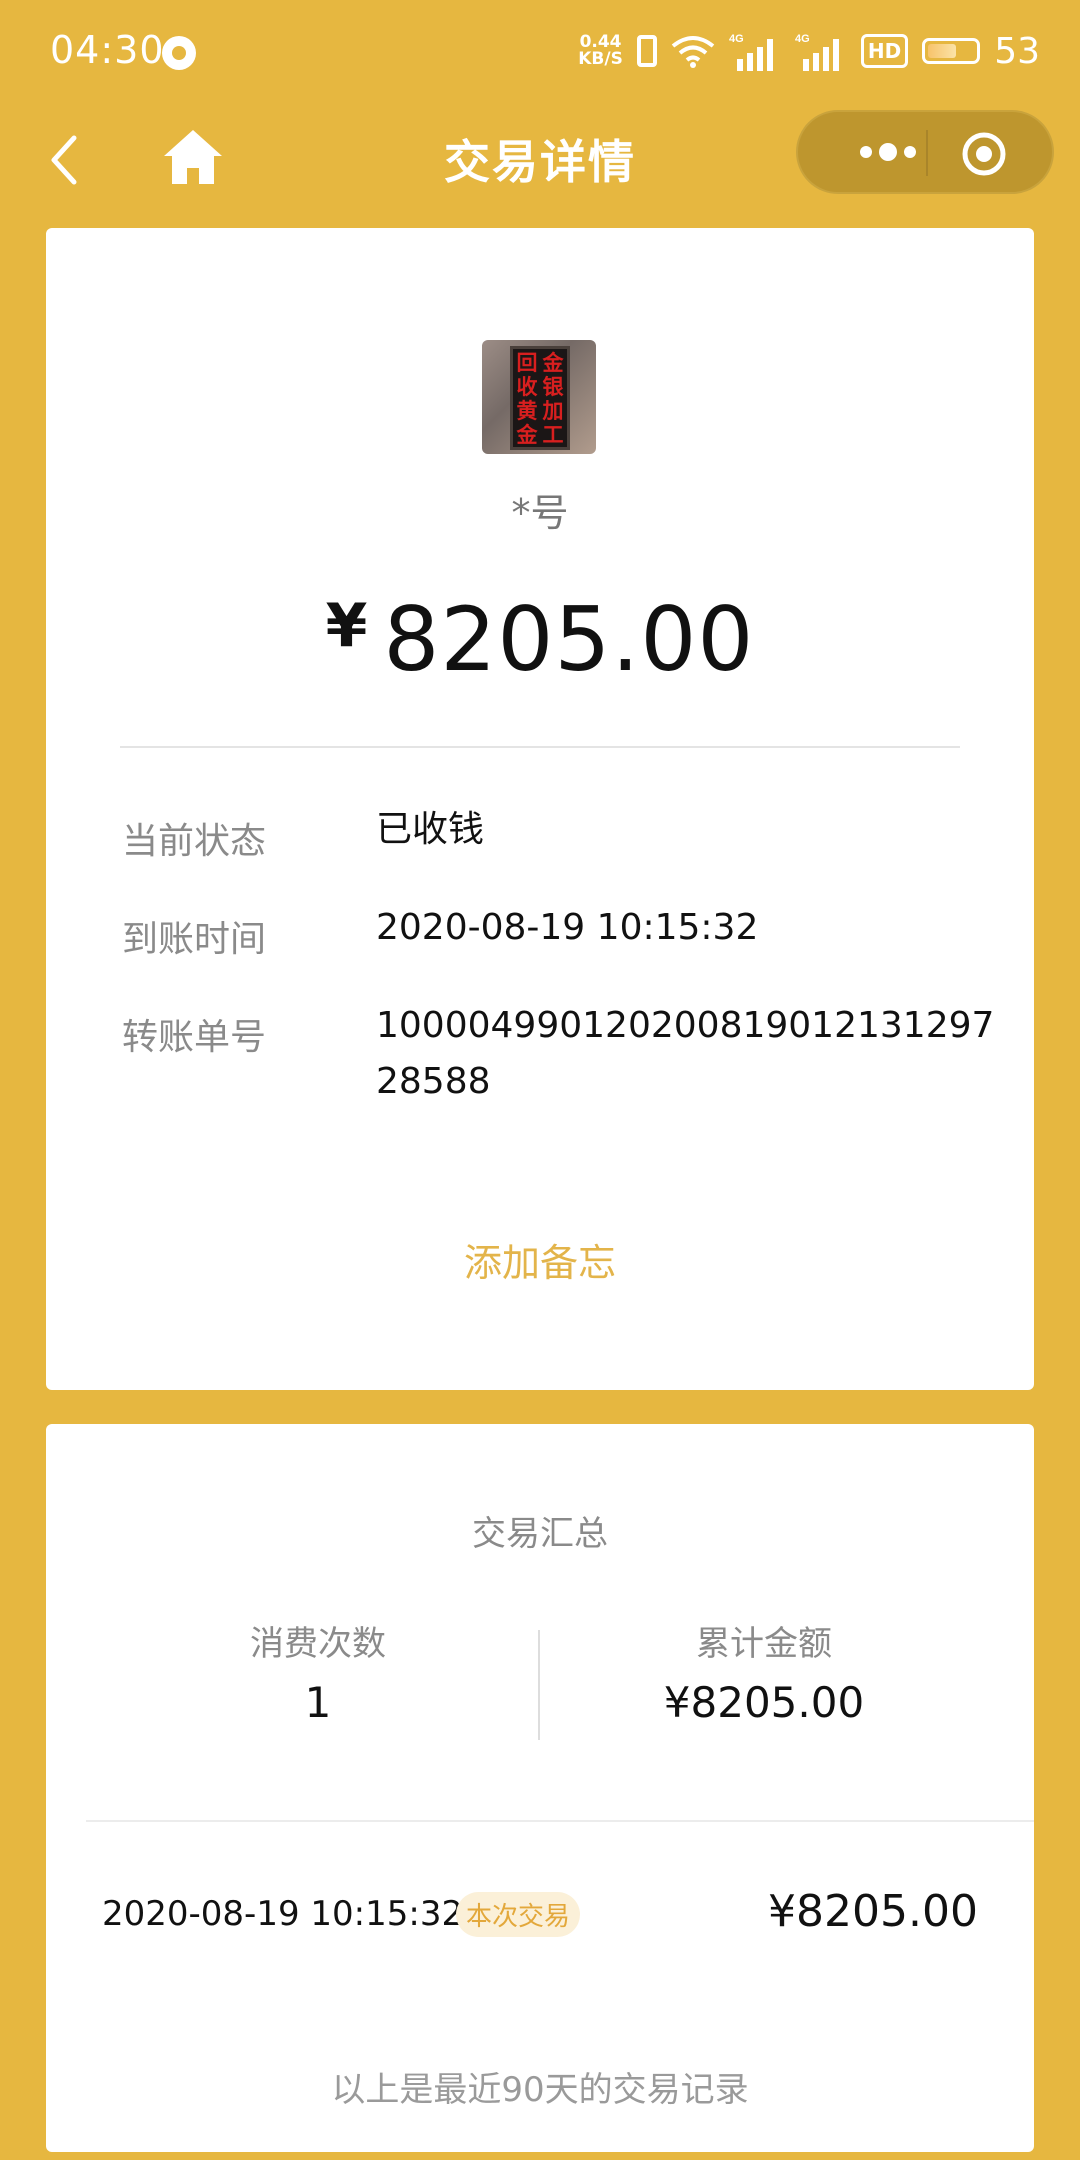 Image resolution: width=1080 pixels, height=2160 pixels. Describe the element at coordinates (107, 50) in the screenshot. I see `status-time: 04:30` at that location.